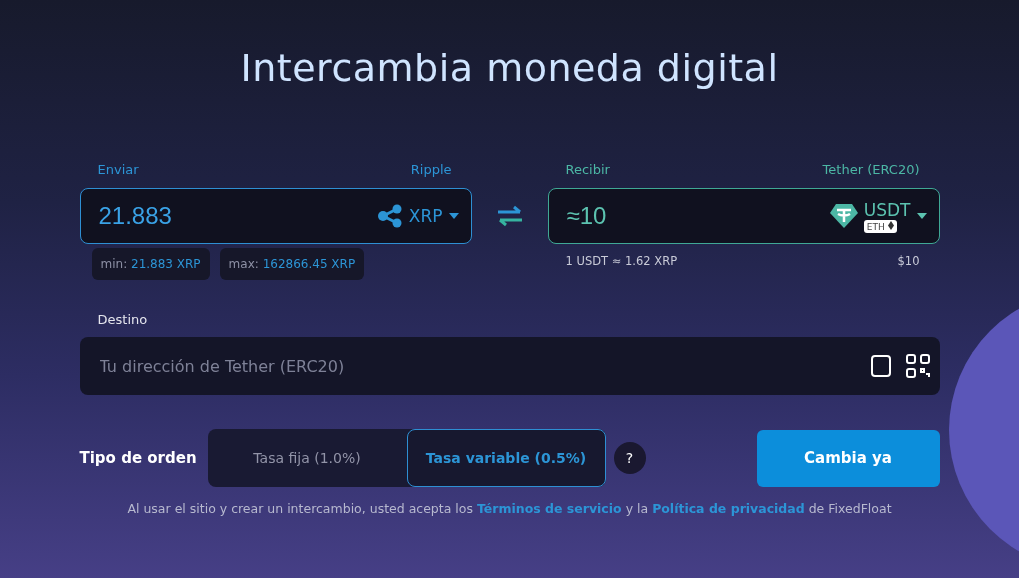  Describe the element at coordinates (878, 216) in the screenshot. I see `receive-currency-selector: USDT ETH` at that location.